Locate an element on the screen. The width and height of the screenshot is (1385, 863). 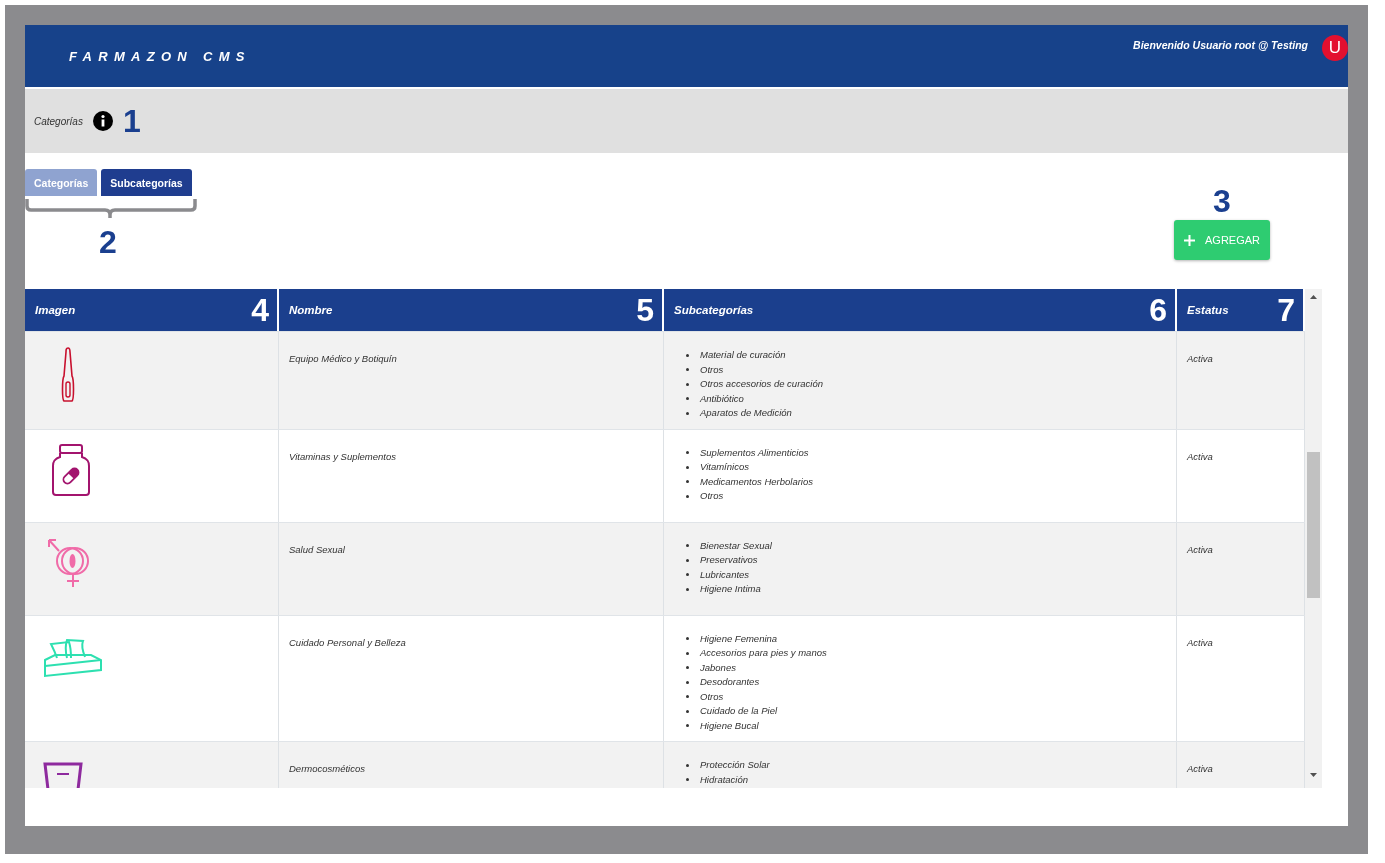
welcome-text: Bienvenido Usuario root @ Testing is located at coordinates (1220, 45).